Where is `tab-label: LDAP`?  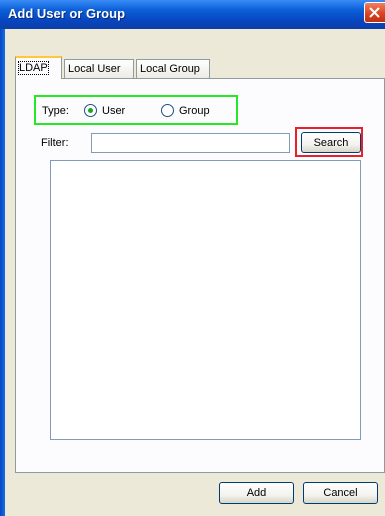 tab-label: LDAP is located at coordinates (33, 68).